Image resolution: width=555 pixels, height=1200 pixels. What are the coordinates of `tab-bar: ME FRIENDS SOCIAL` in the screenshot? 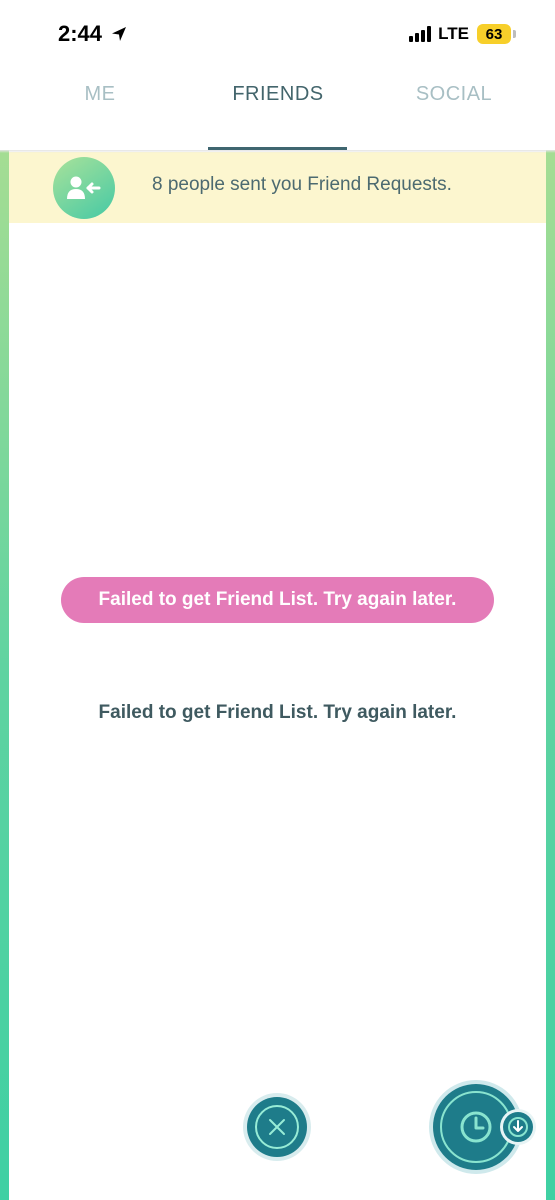 It's located at (277, 106).